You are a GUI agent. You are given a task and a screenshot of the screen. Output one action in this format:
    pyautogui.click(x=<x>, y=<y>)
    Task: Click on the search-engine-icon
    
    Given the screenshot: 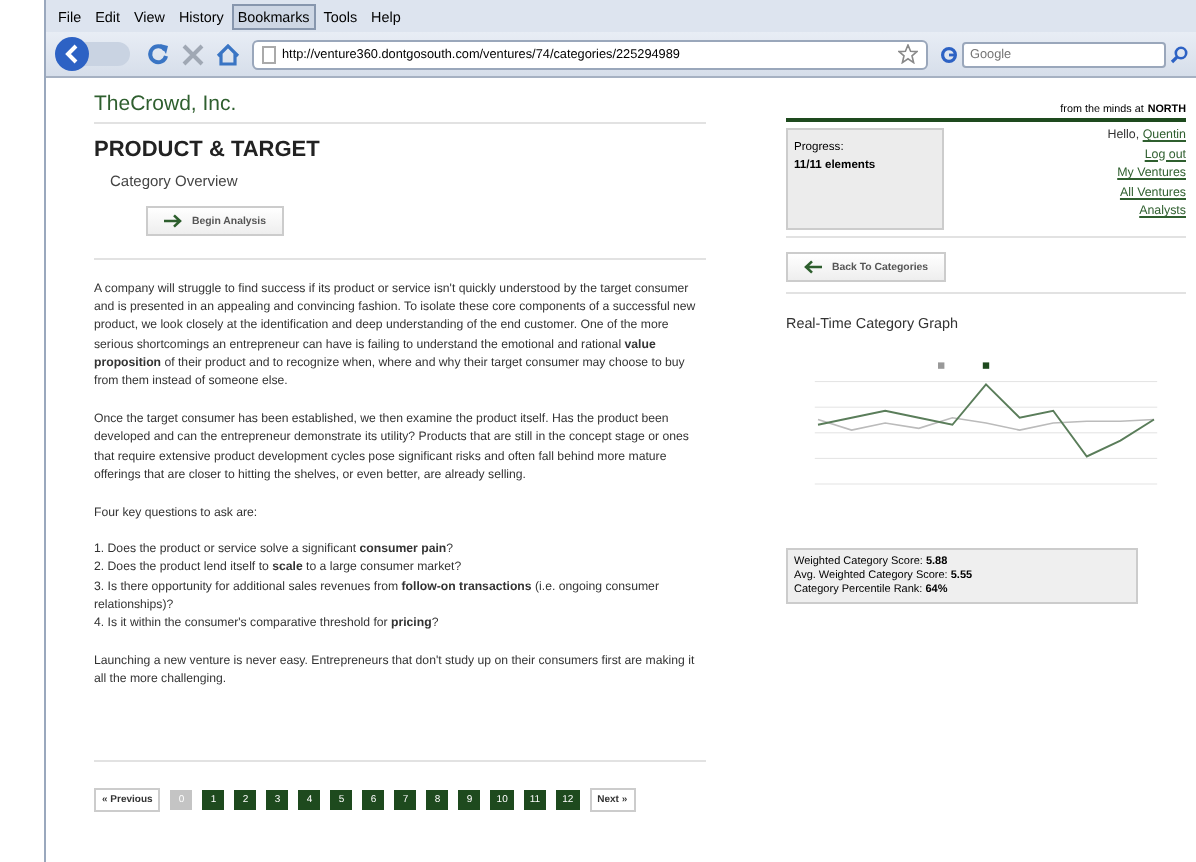 What is the action you would take?
    pyautogui.click(x=949, y=54)
    